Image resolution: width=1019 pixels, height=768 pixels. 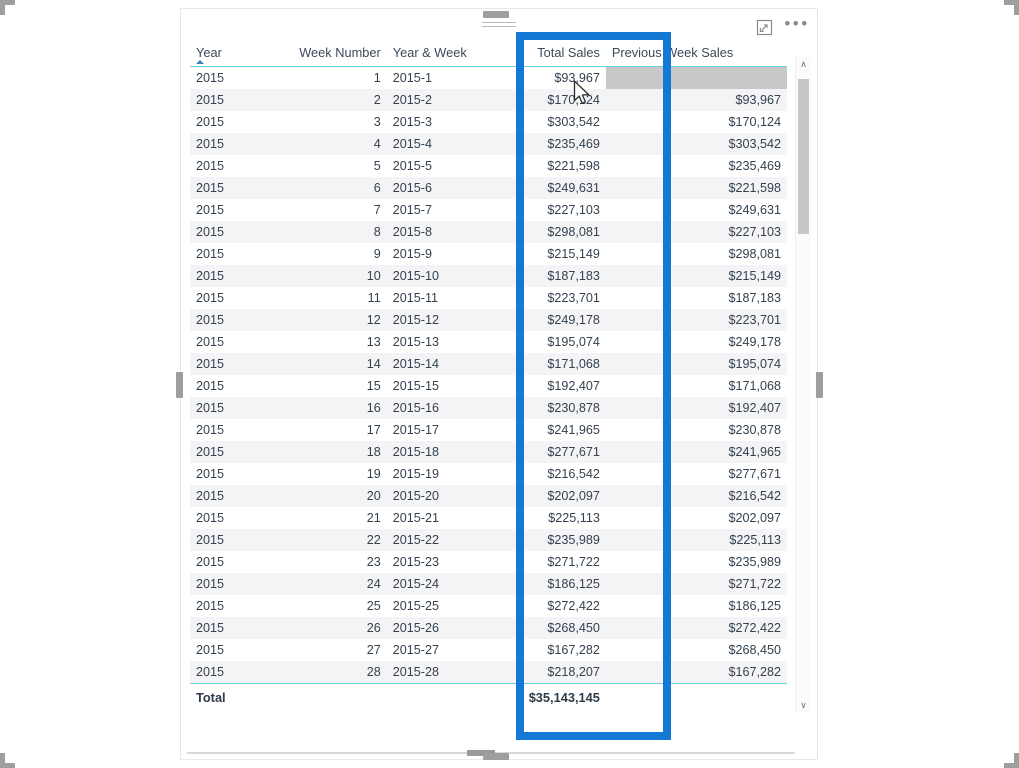 I want to click on cell-total-sales: $93,967, so click(x=554, y=77).